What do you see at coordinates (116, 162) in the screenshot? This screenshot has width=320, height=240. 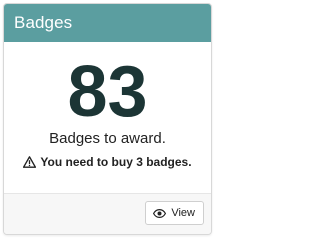 I see `warning-text: You need to buy 3 badges.` at bounding box center [116, 162].